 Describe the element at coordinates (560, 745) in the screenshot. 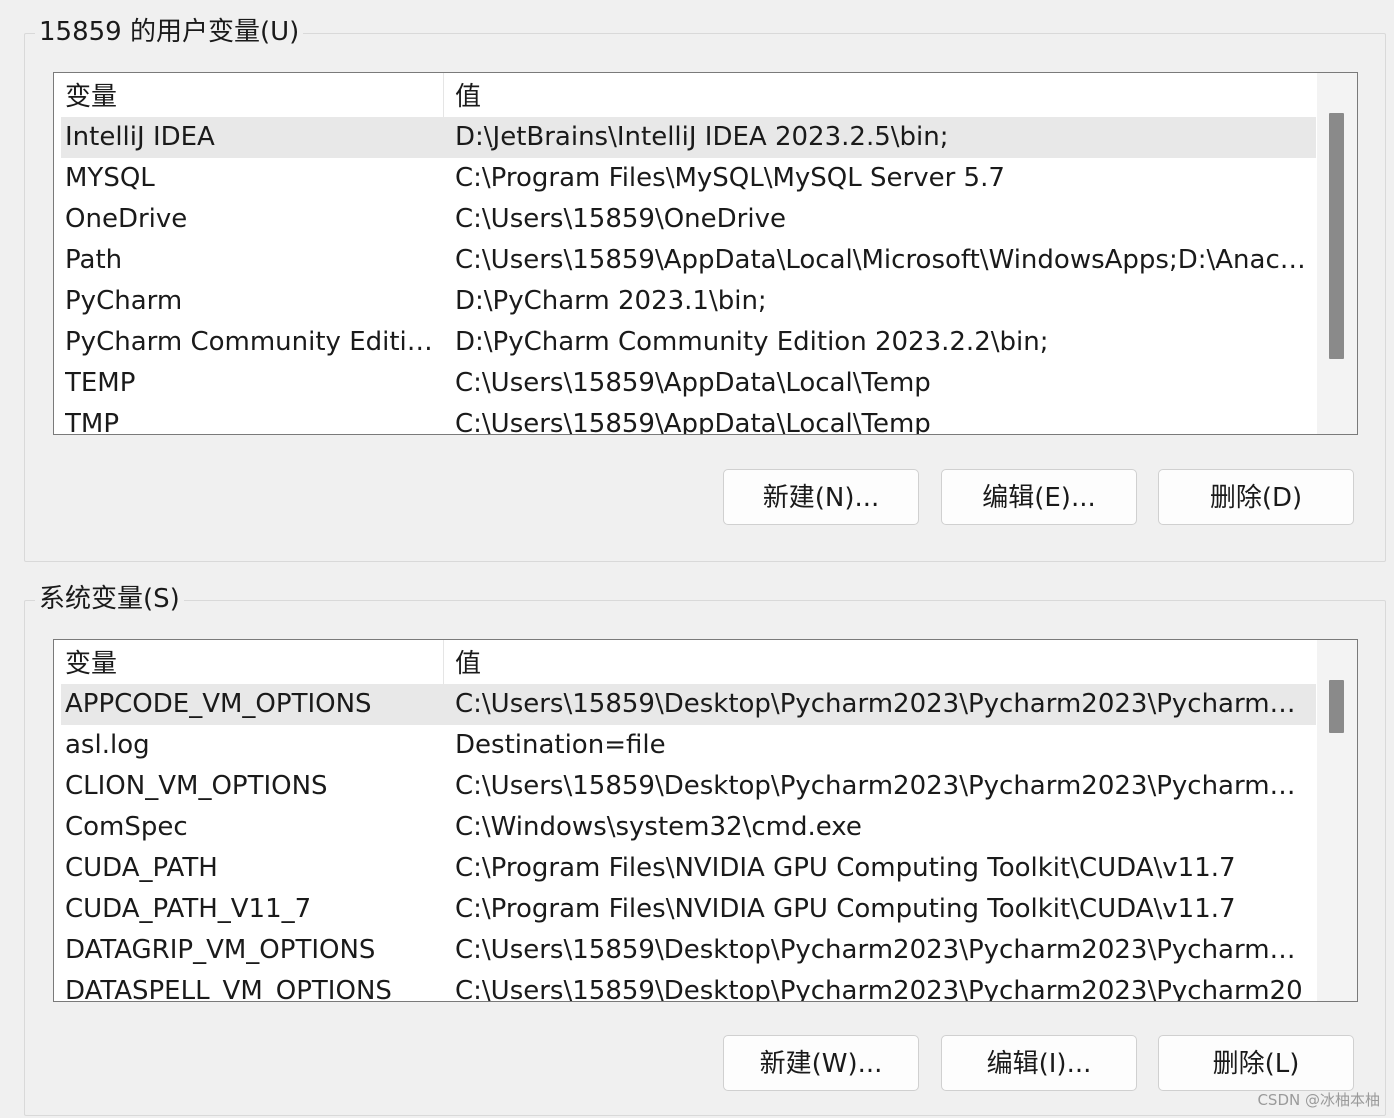

I see `variable-value: Destination=file` at that location.